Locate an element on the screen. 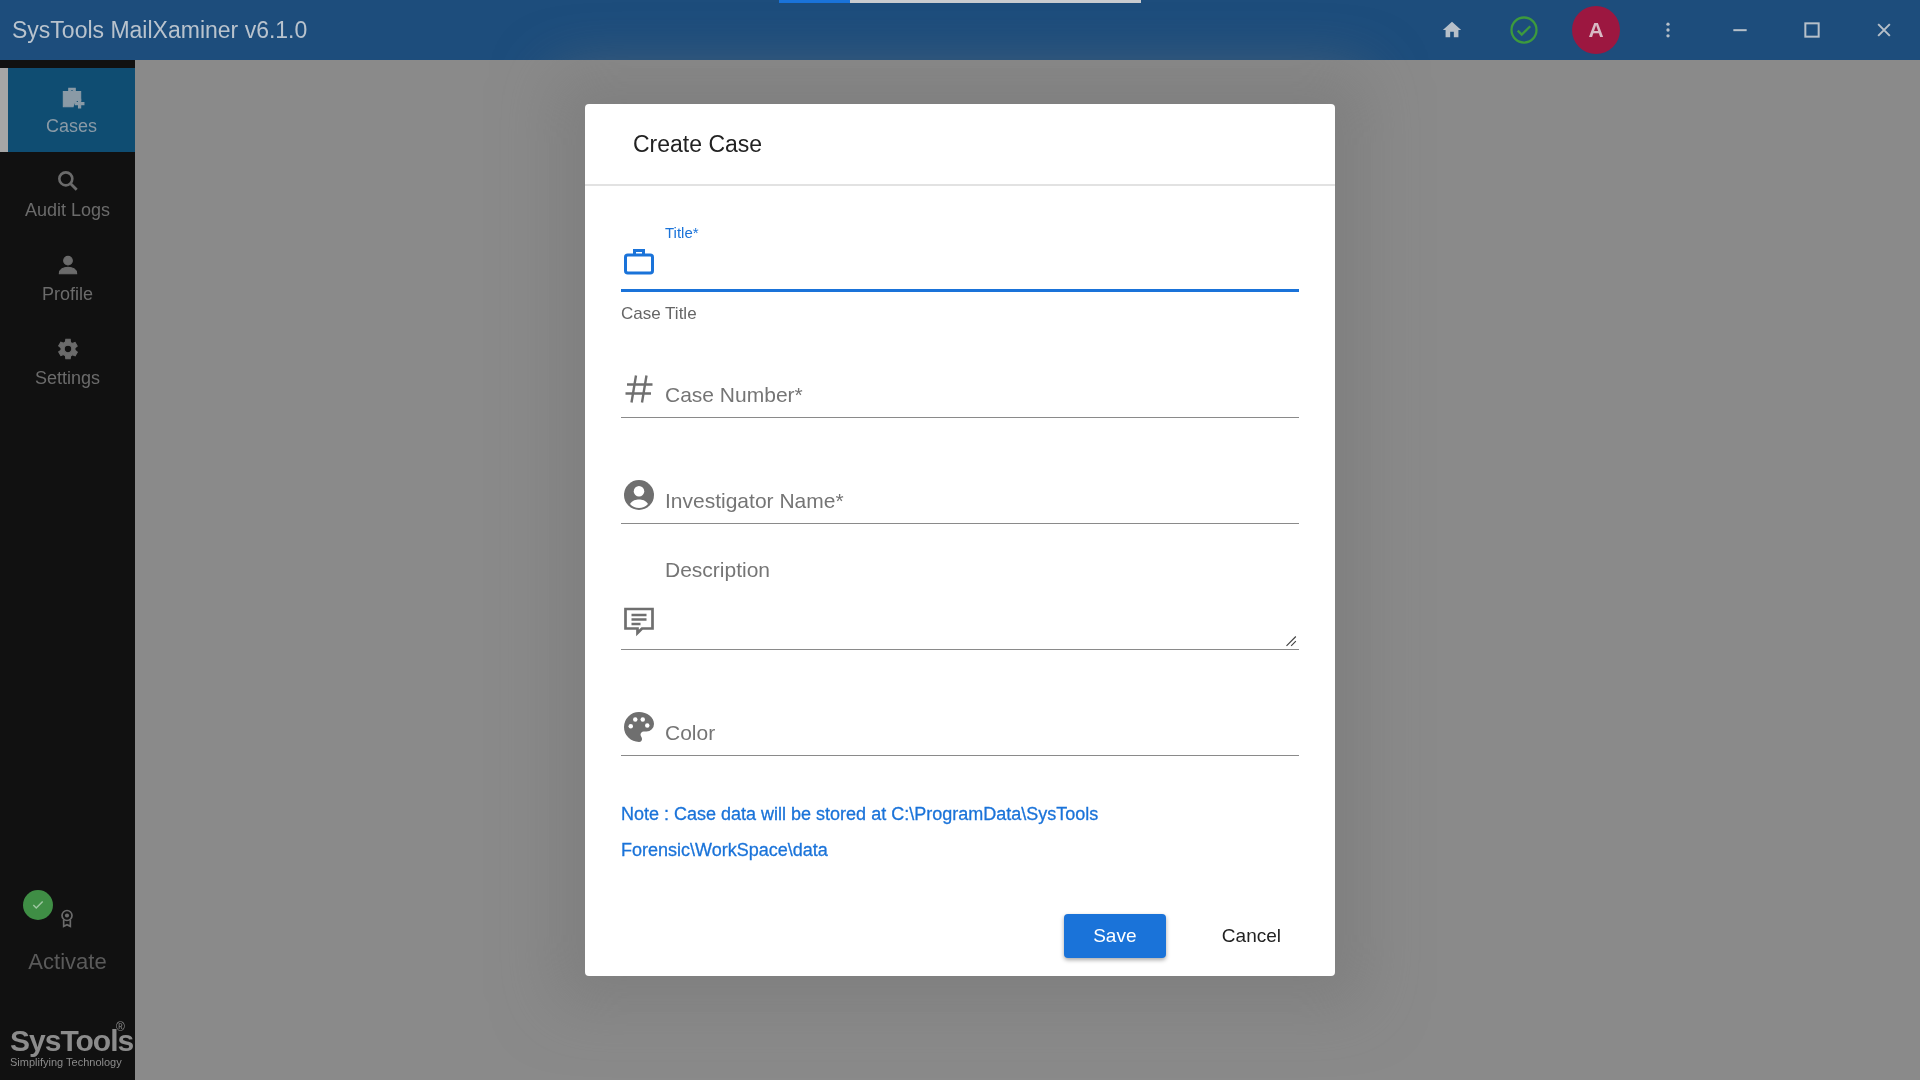 The height and width of the screenshot is (1080, 1920). input-field: Case Number* is located at coordinates (960, 378).